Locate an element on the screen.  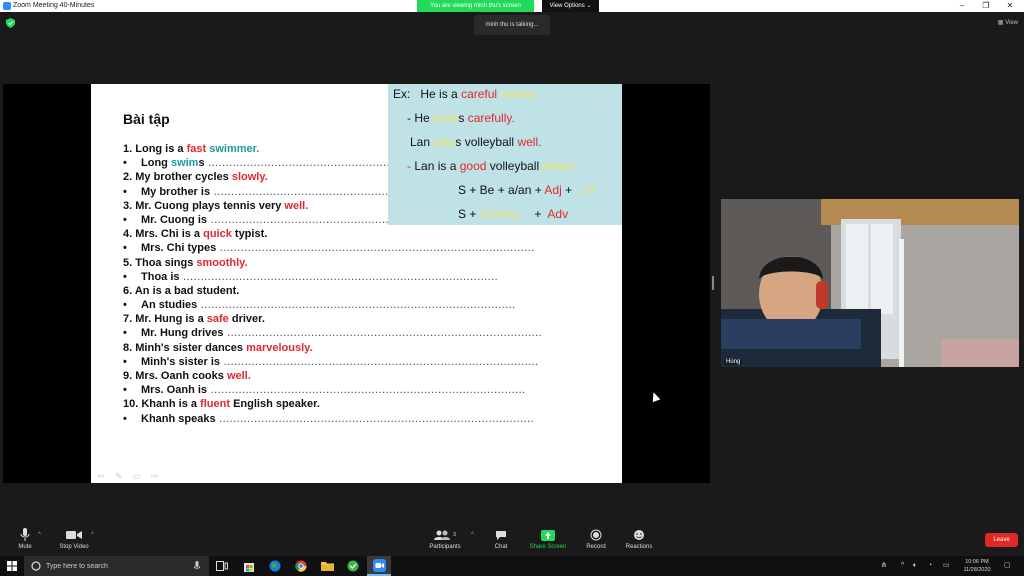
answer-start: Khanh speaks is located at coordinates (178, 418).